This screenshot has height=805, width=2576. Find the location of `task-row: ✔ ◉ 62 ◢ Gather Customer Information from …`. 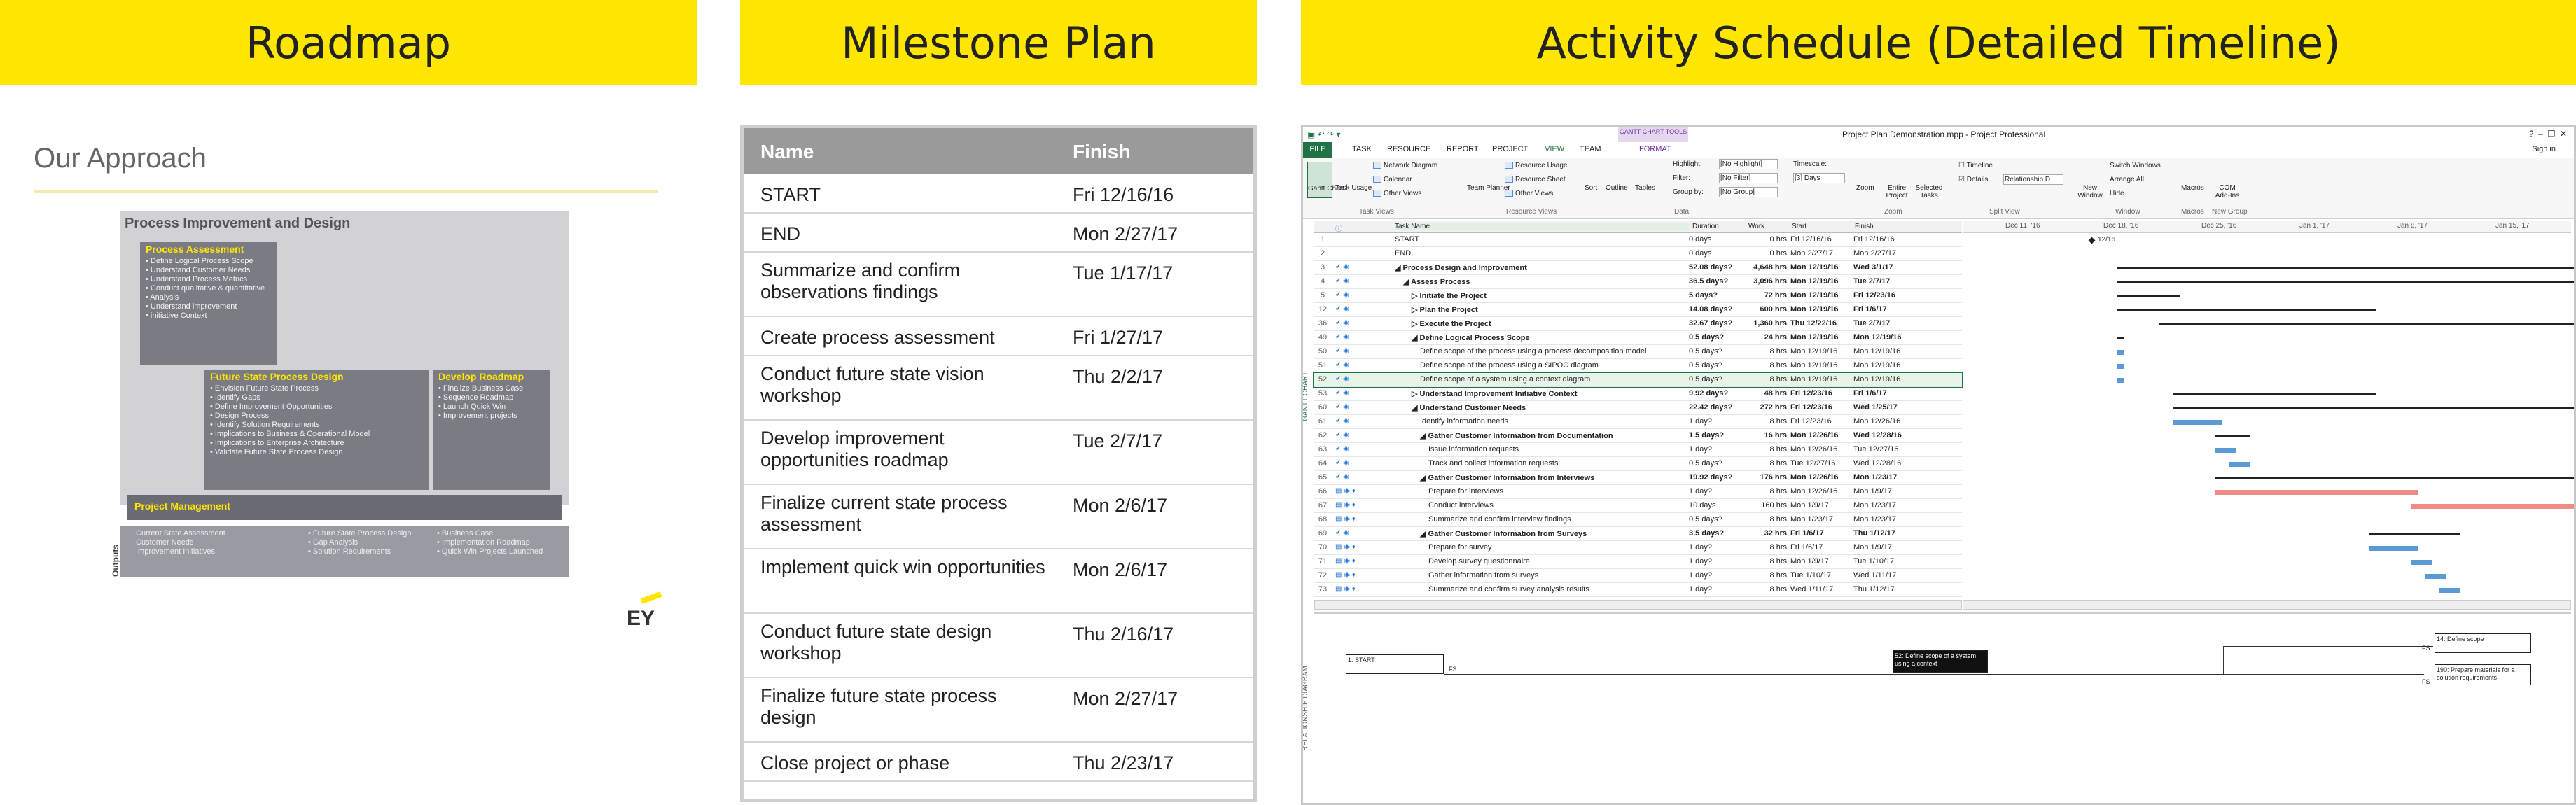

task-row: ✔ ◉ 62 ◢ Gather Customer Information from … is located at coordinates (1638, 436).